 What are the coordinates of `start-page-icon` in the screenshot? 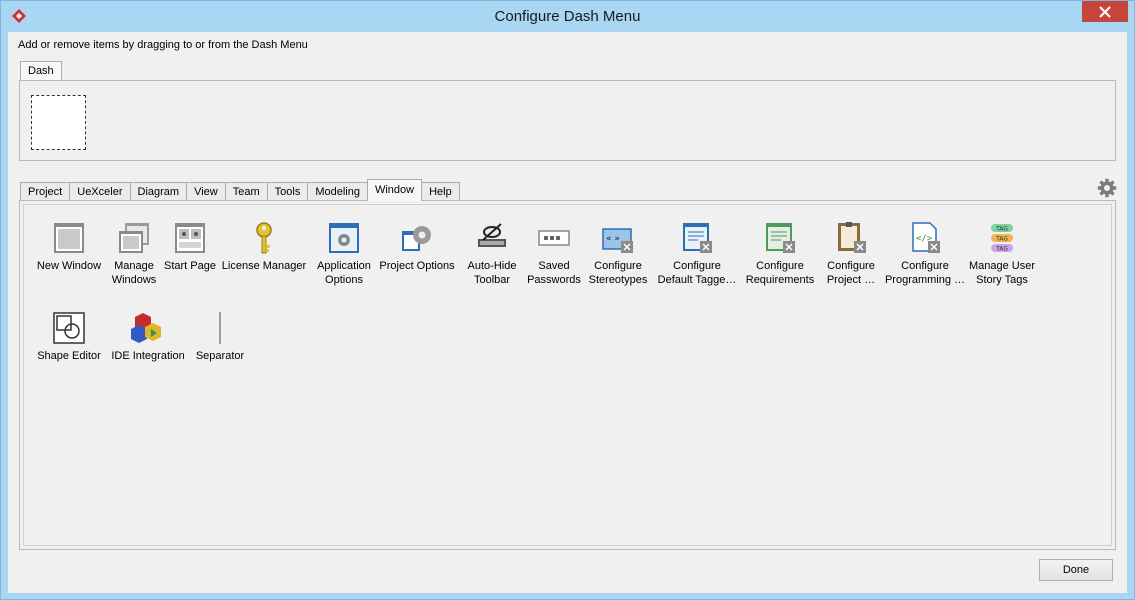 It's located at (190, 238).